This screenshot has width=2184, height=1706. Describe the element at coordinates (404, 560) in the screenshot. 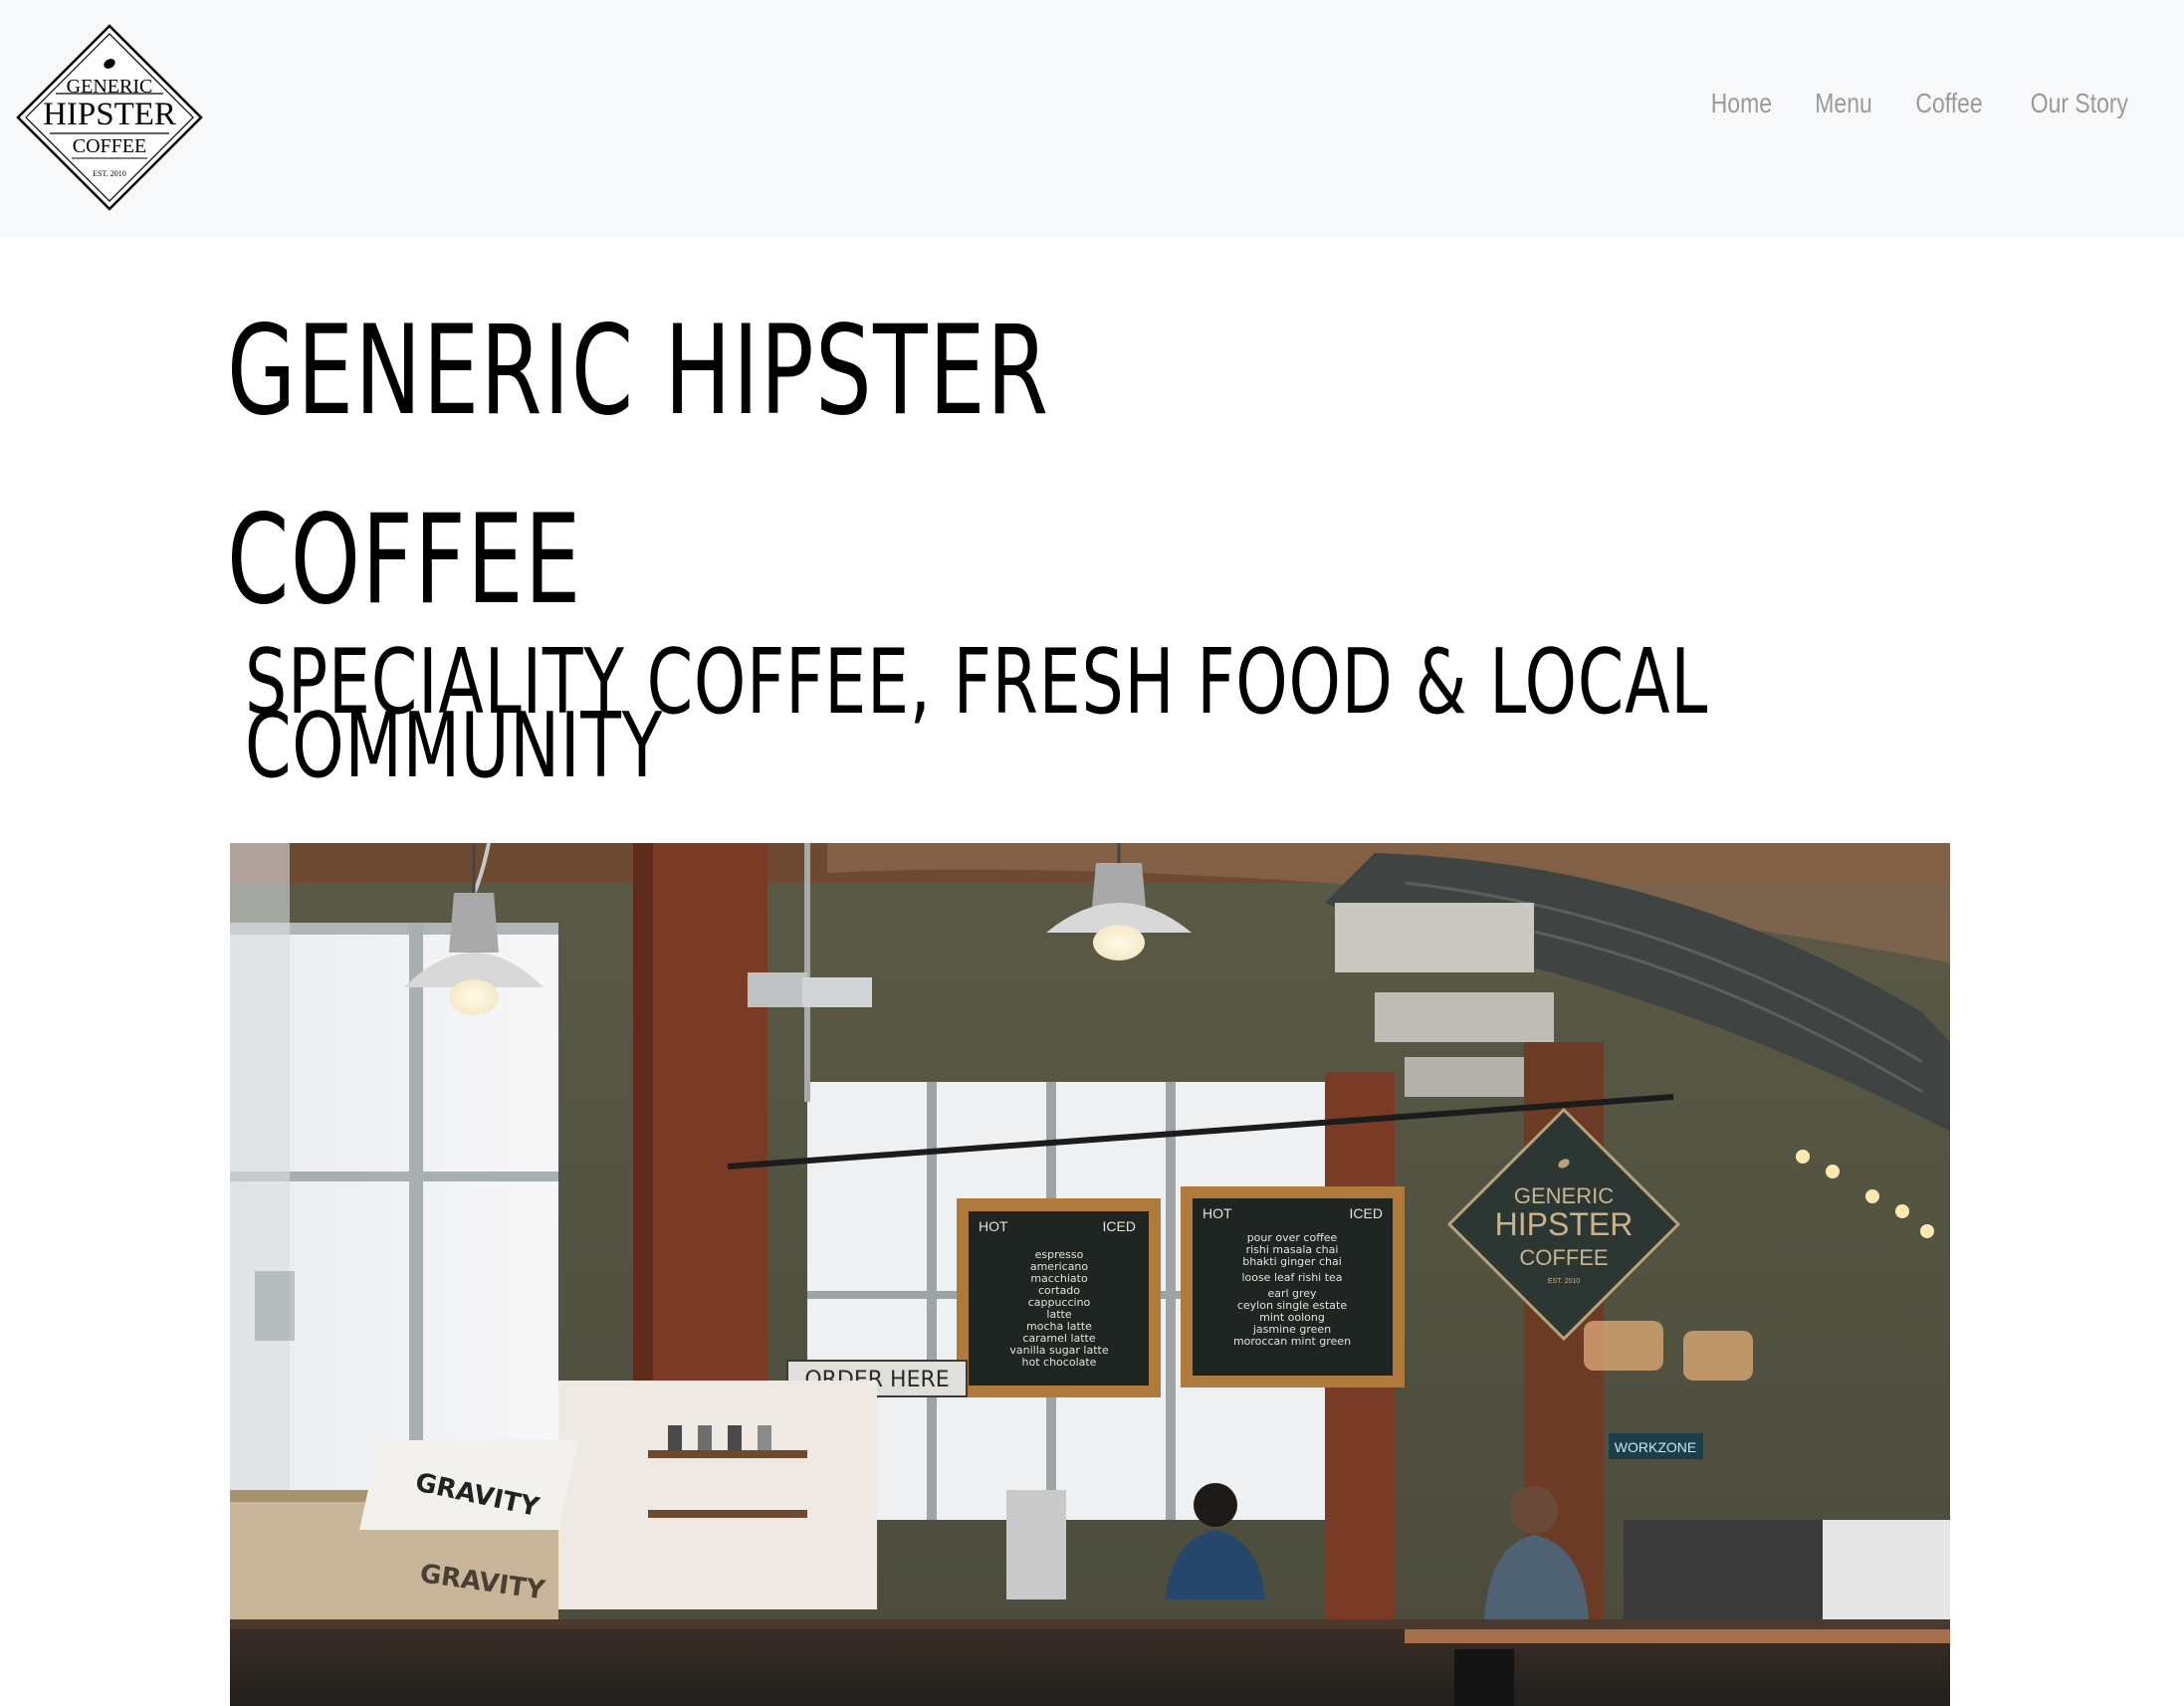

I see `hero-title-line-2: COFFEE` at that location.